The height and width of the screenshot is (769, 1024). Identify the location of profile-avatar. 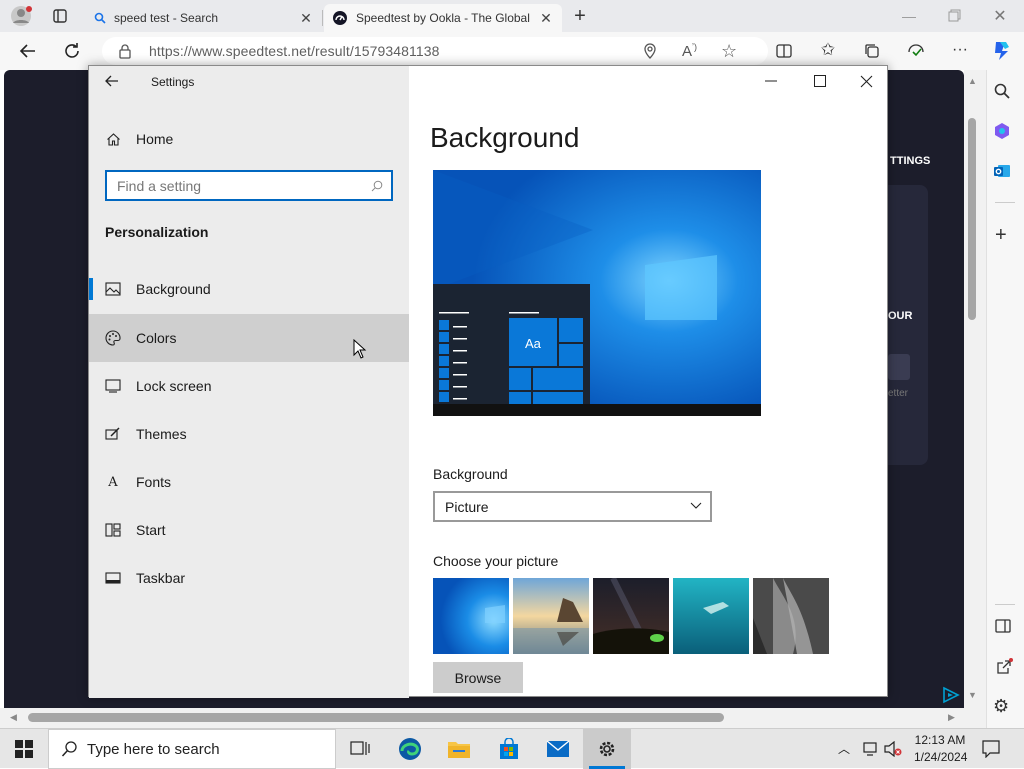
(21, 16).